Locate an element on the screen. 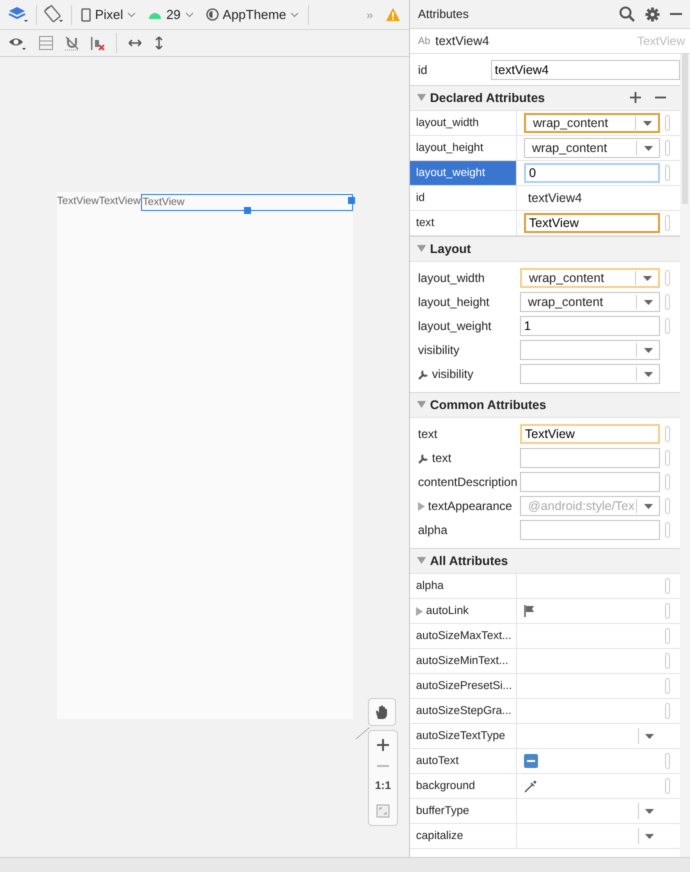 This screenshot has height=872, width=690. input-field: 1 is located at coordinates (590, 326).